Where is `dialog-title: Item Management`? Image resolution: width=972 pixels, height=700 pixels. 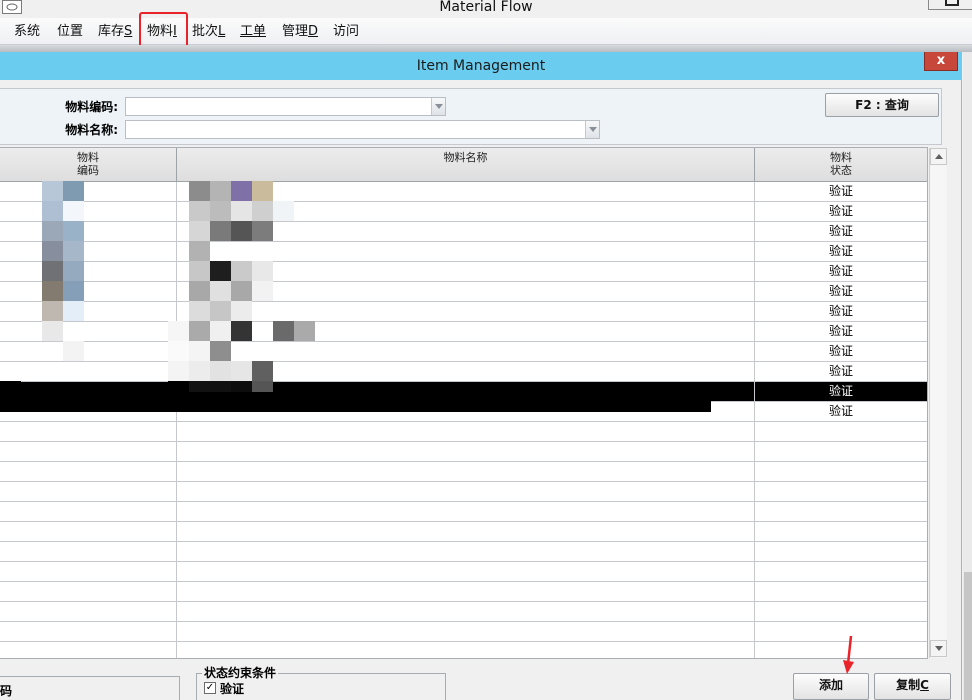 dialog-title: Item Management is located at coordinates (481, 66).